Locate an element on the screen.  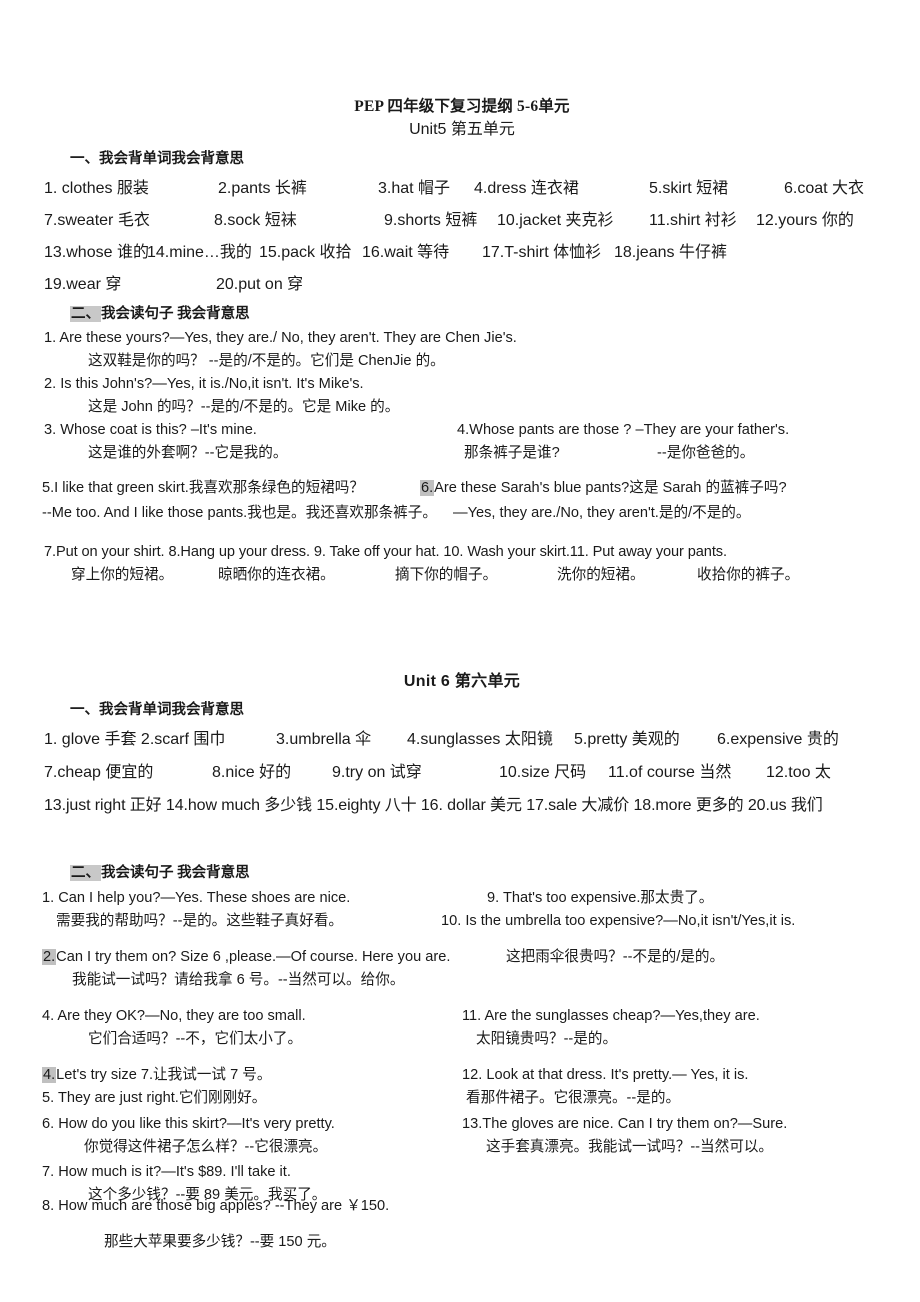
word-item: 5.skirt 短裙 is located at coordinates (689, 188).